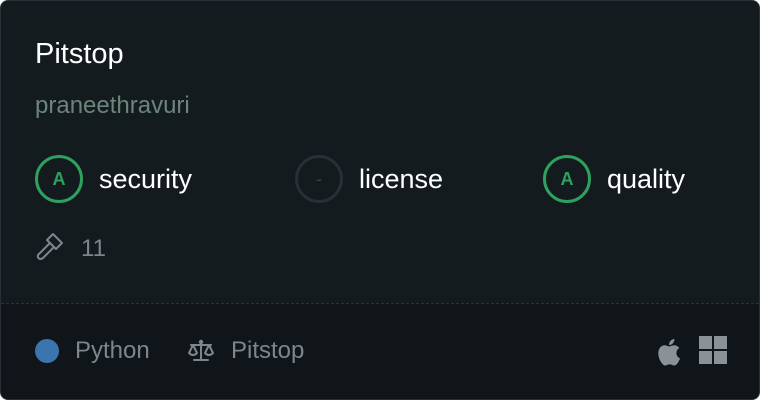 This screenshot has width=760, height=400. I want to click on language-label: Python, so click(112, 350).